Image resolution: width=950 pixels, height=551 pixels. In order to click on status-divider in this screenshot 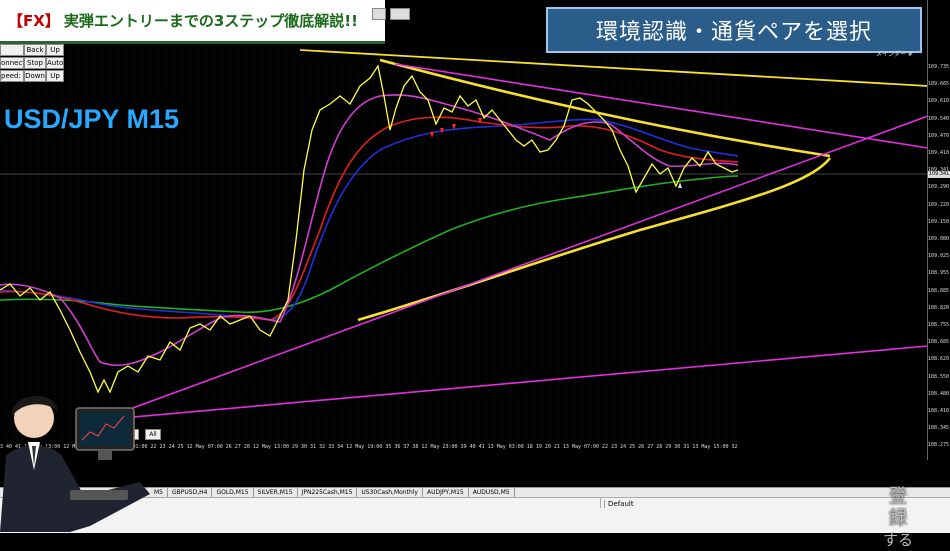, I will do `click(600, 503)`.